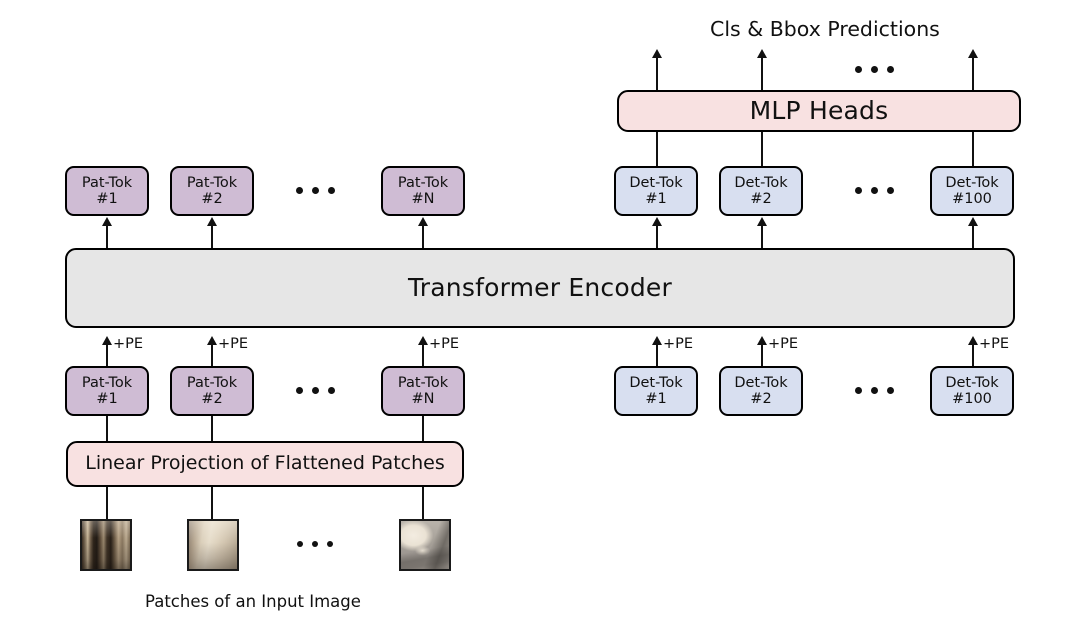 This screenshot has width=1080, height=627. I want to click on mlp-output-ellipsis, so click(874, 69).